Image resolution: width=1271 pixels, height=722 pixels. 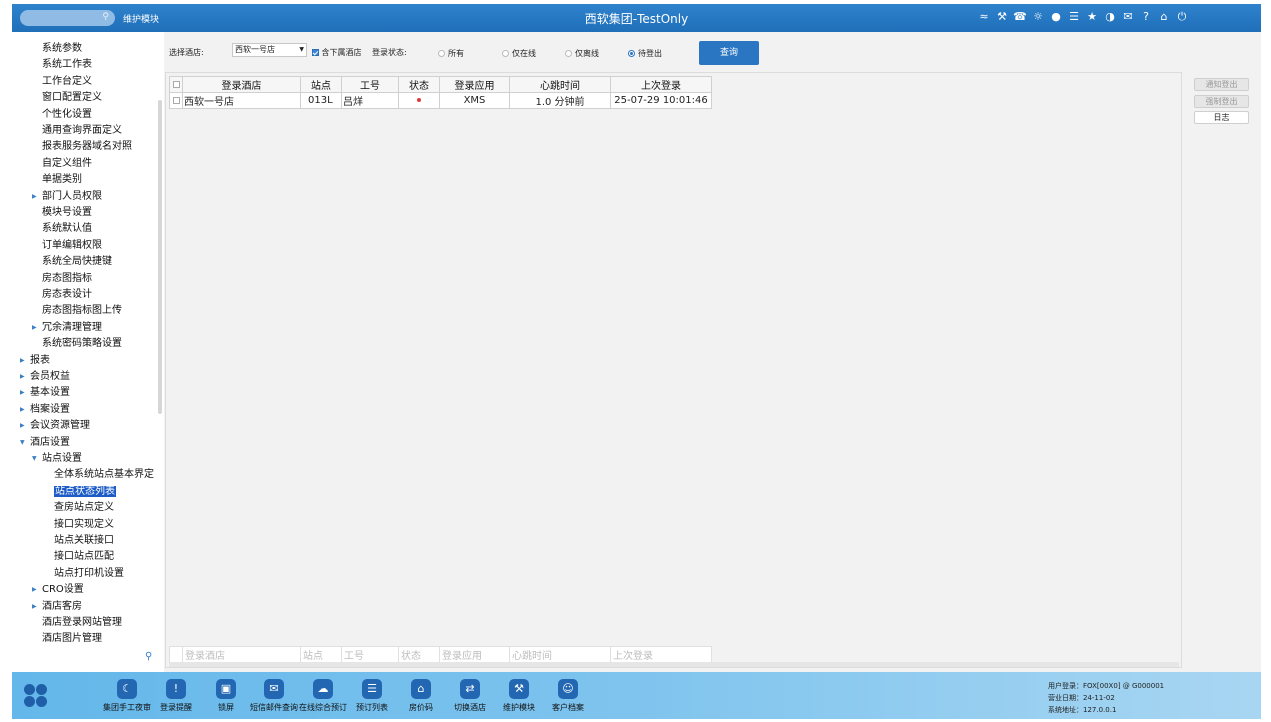 What do you see at coordinates (1056, 17) in the screenshot?
I see `palette-icon: ●` at bounding box center [1056, 17].